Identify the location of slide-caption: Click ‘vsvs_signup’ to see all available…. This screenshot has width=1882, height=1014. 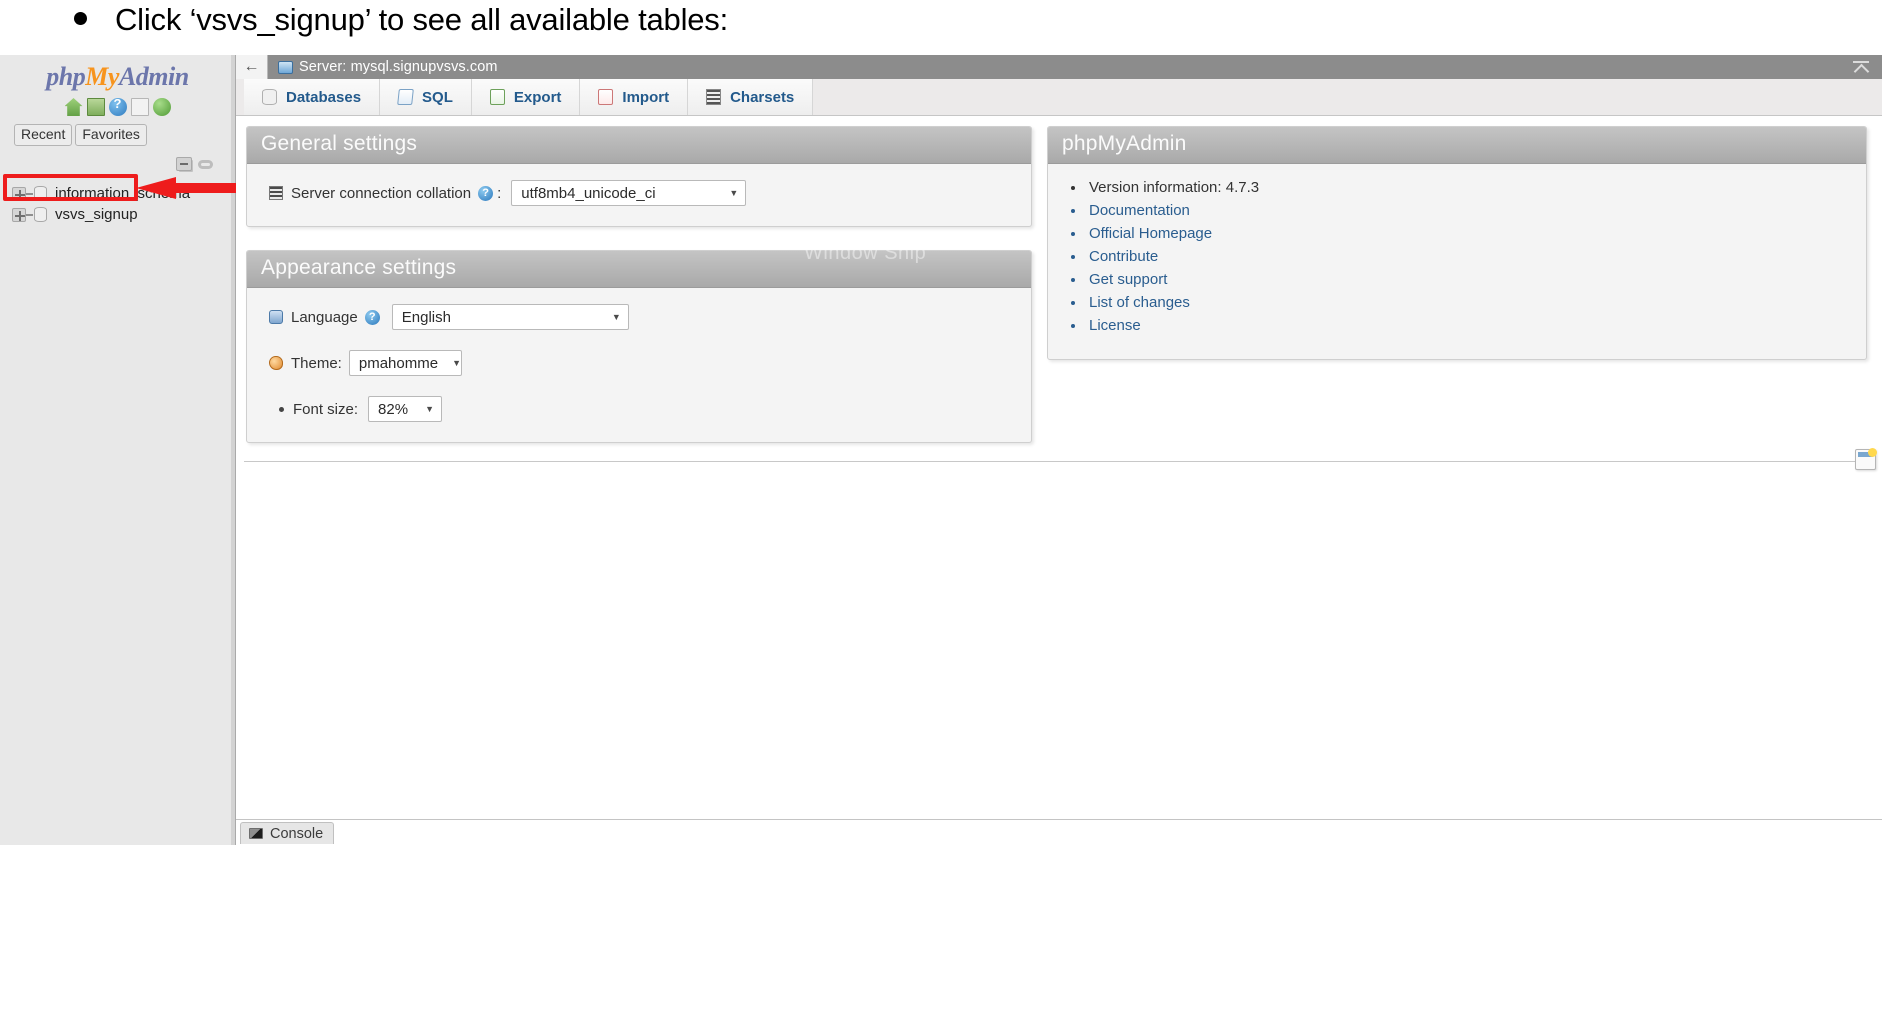
(941, 31).